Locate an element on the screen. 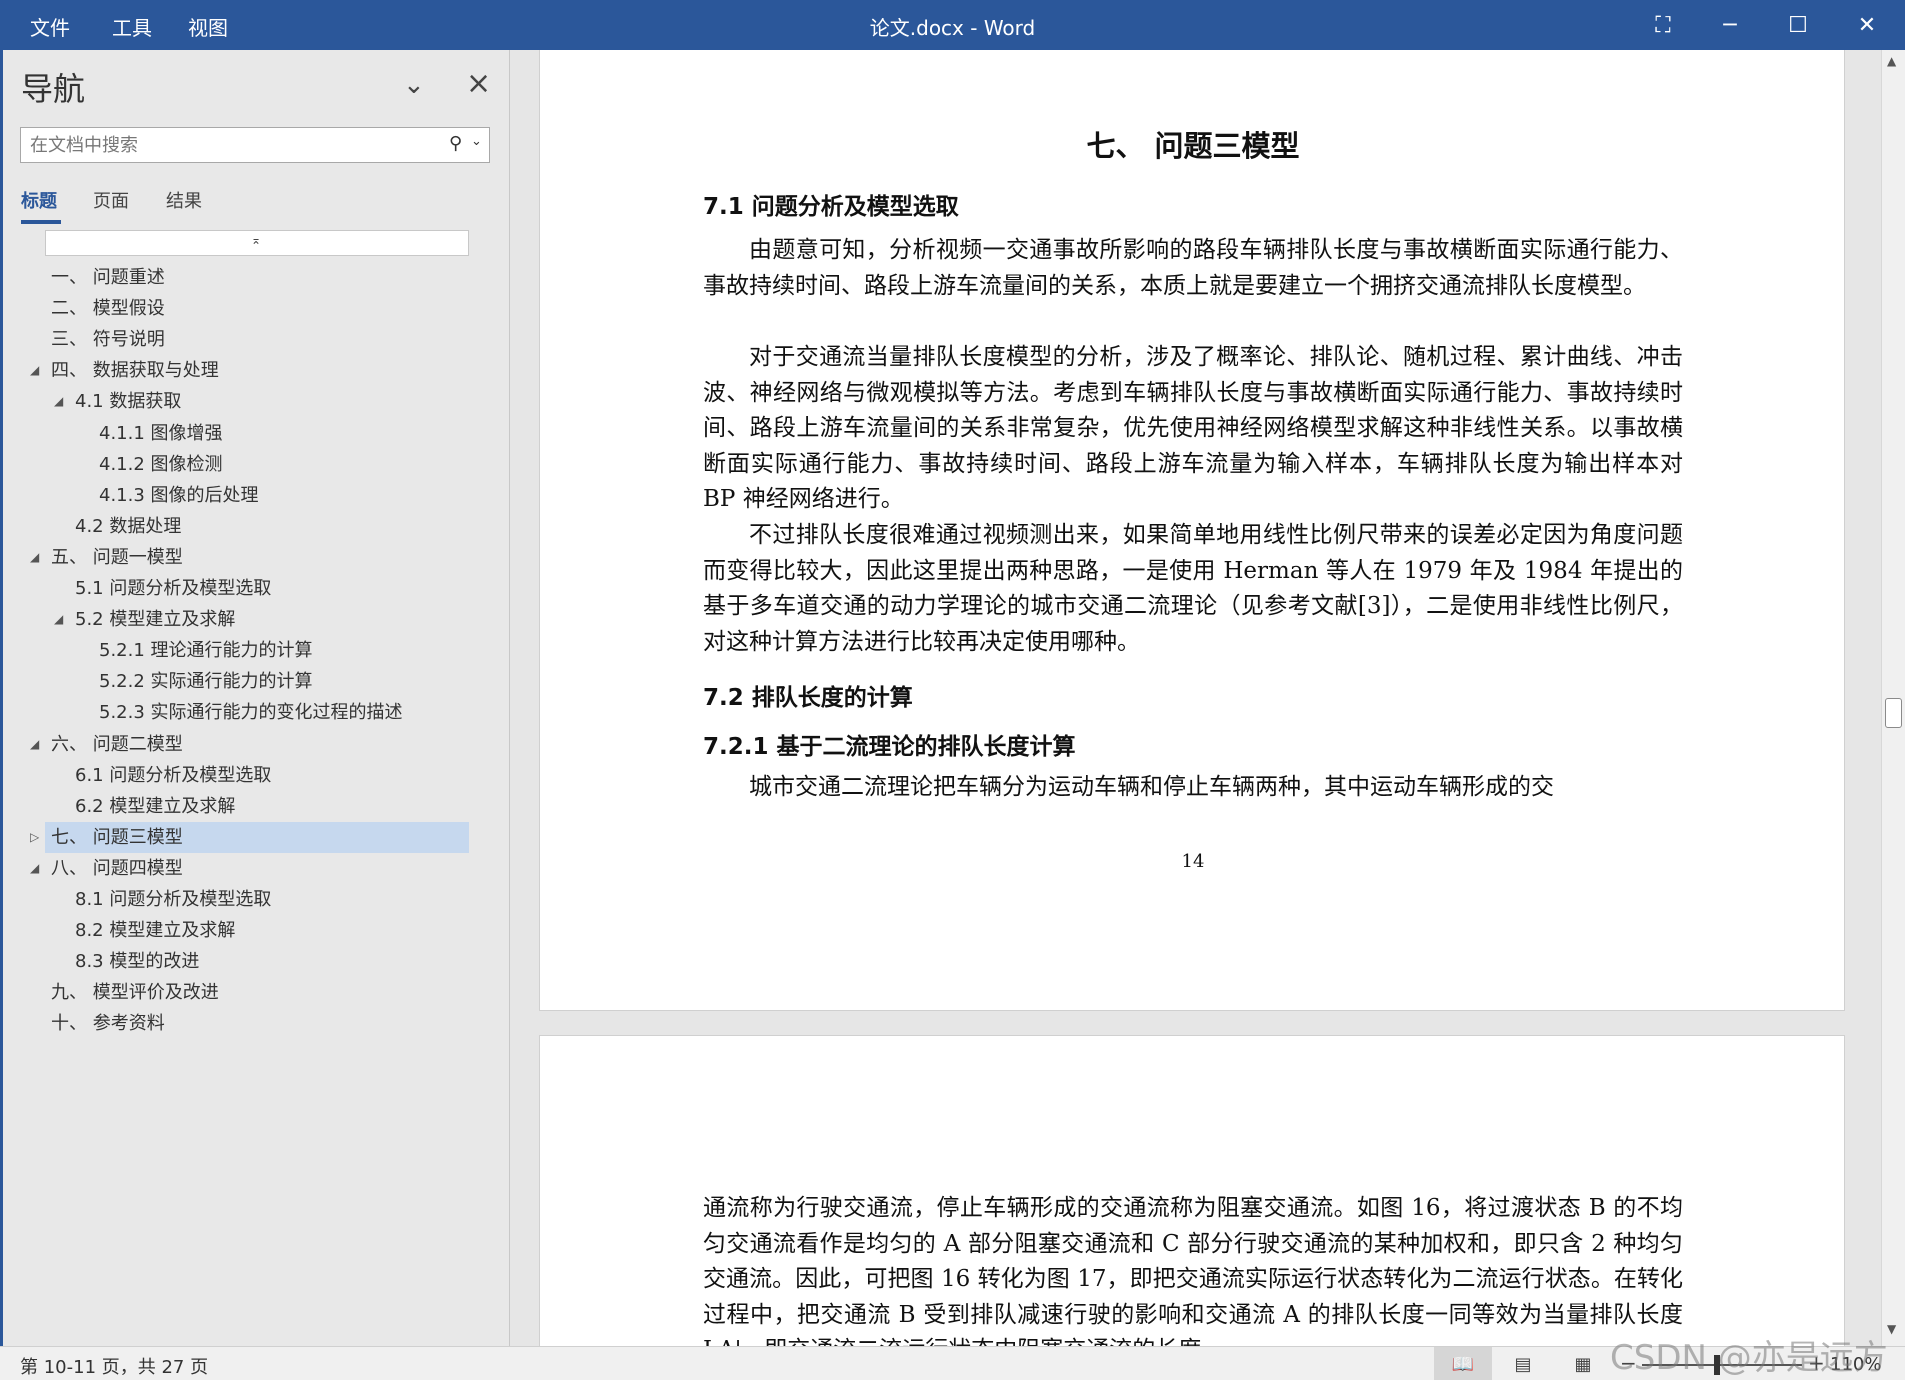 This screenshot has height=1380, width=1905. scroll-up-icon: ▲ is located at coordinates (1891, 61).